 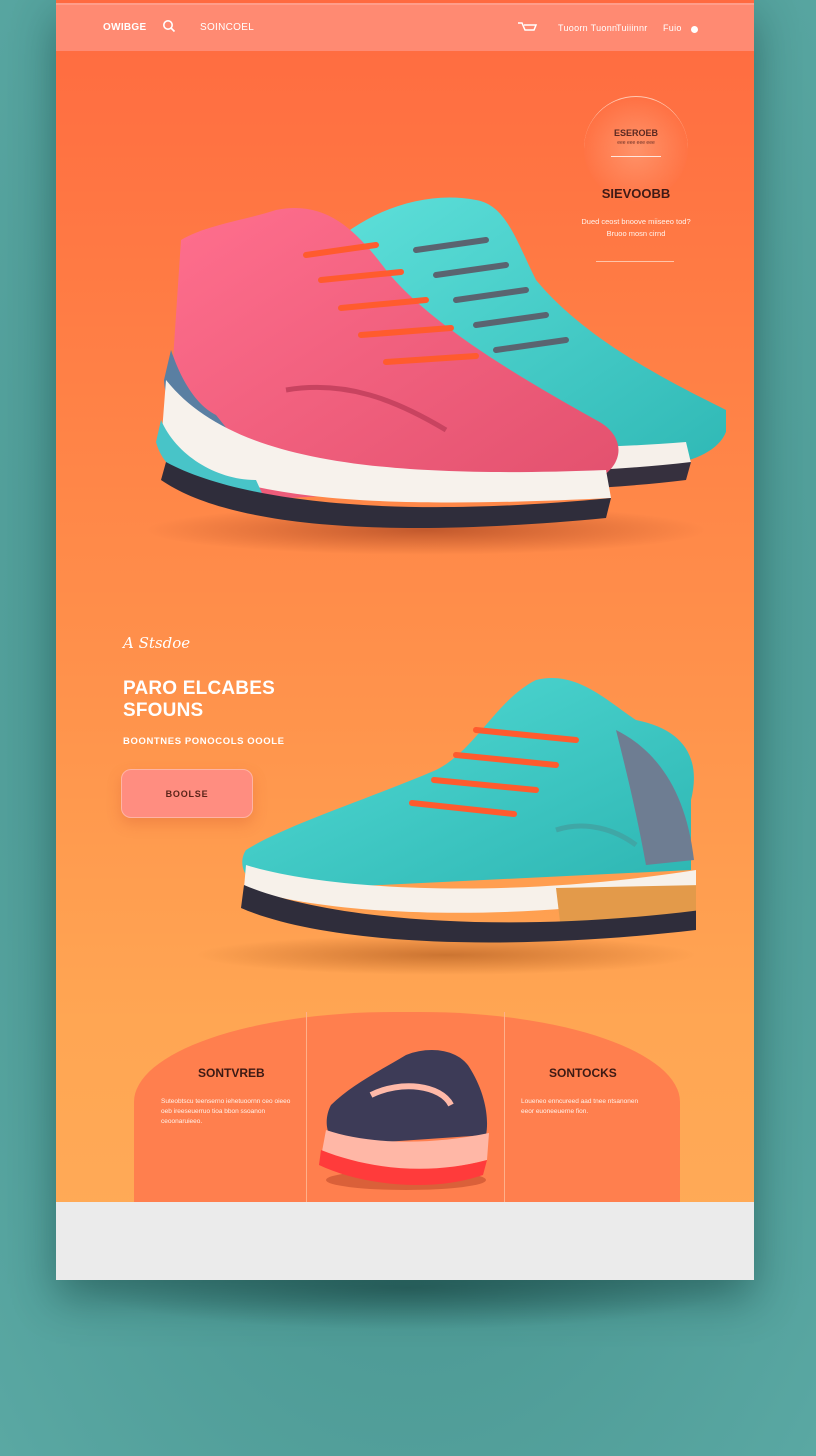 I want to click on nav-link-account: Fuio, so click(x=672, y=28).